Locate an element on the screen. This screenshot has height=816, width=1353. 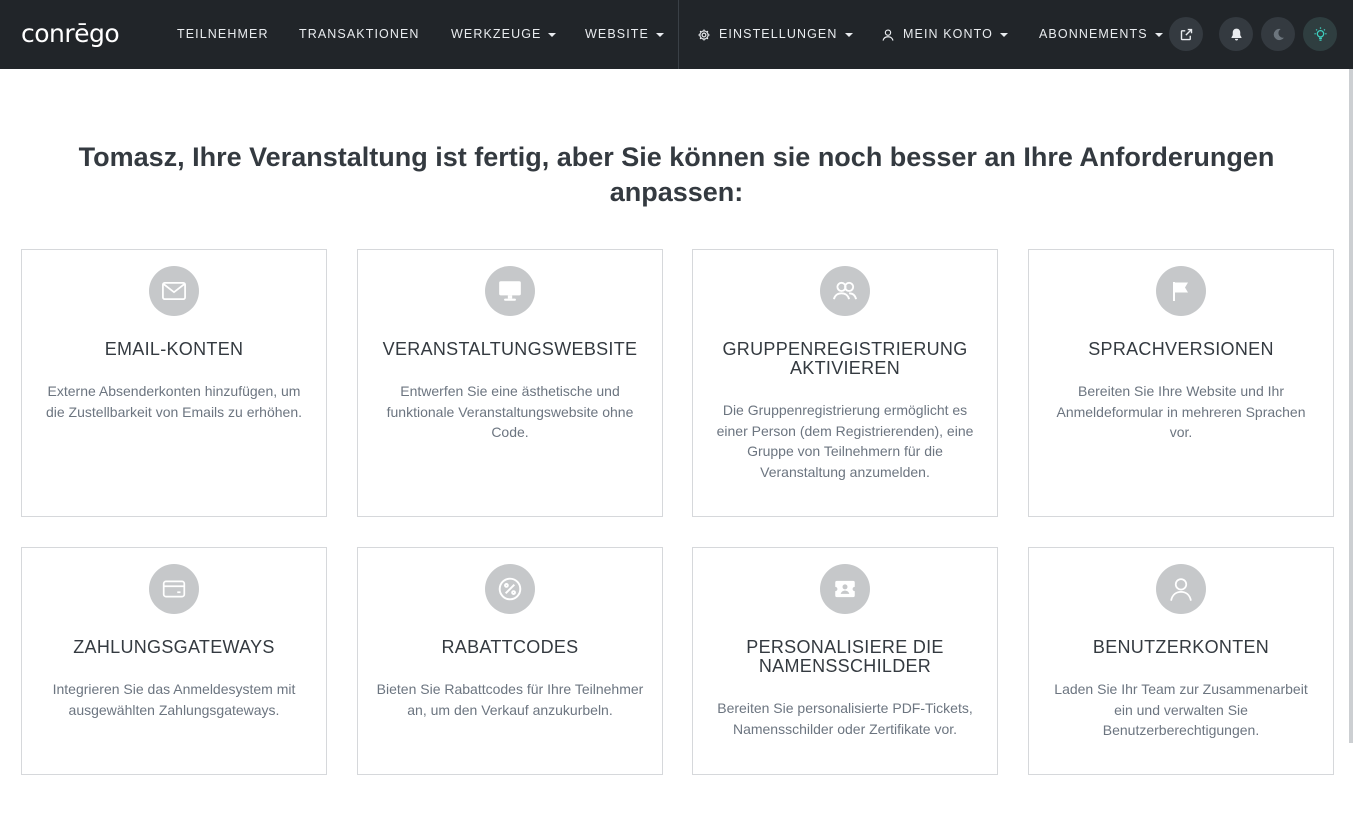
card-title: GRUPPENREGISTRIERUNG AKTIVIEREN is located at coordinates (845, 358).